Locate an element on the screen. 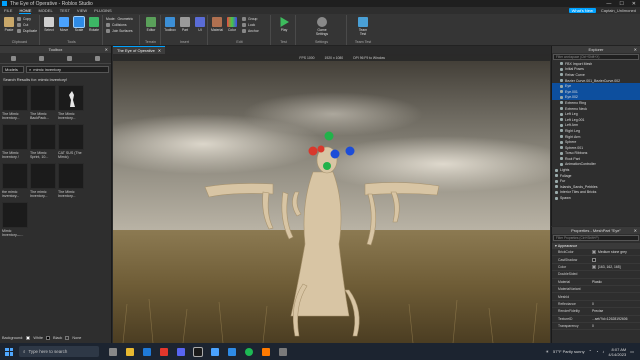 This screenshot has width=640, height=360. properties-filter-input: Filter Properties (Ctrl+Shift+P) is located at coordinates (596, 238).